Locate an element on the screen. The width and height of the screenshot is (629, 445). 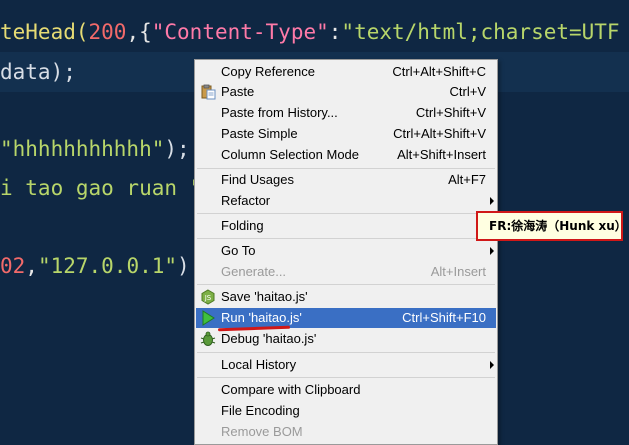
menu-item-find-usages: Find Usages Alt+F7 is located at coordinates (346, 180).